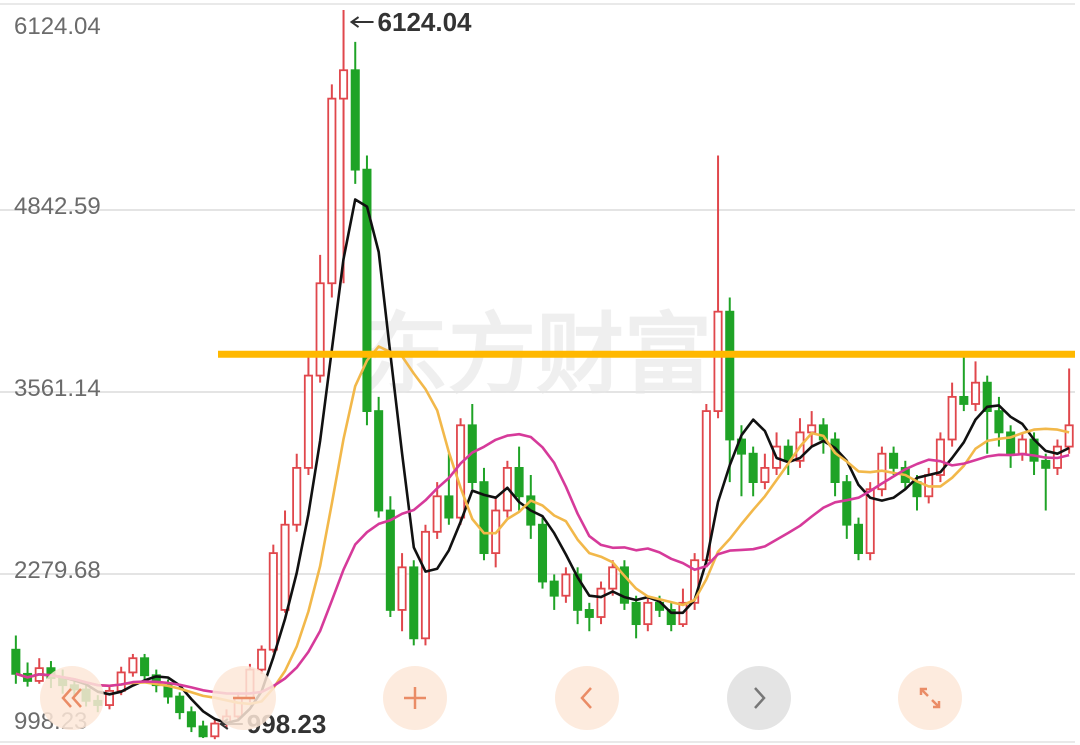  I want to click on y-tick-label: 2279.68, so click(57, 570).